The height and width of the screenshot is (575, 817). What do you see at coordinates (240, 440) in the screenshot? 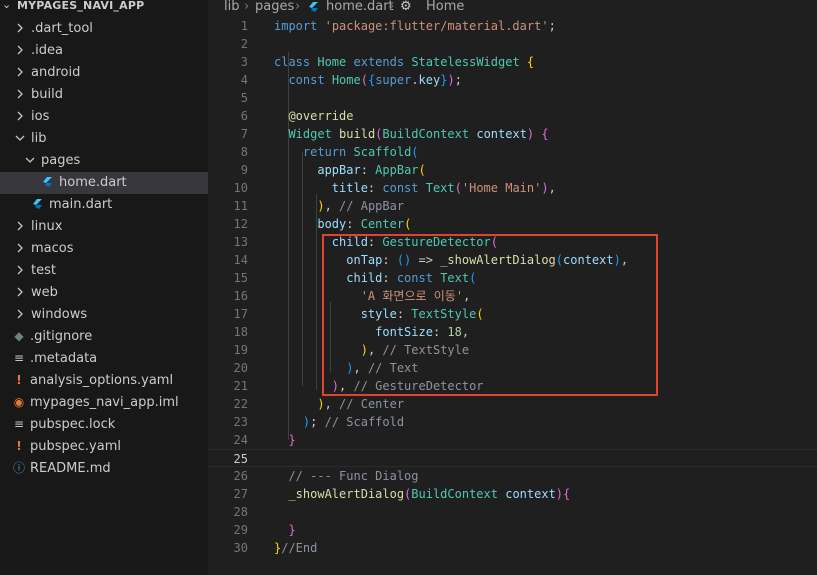
I see `line-number: 24` at bounding box center [240, 440].